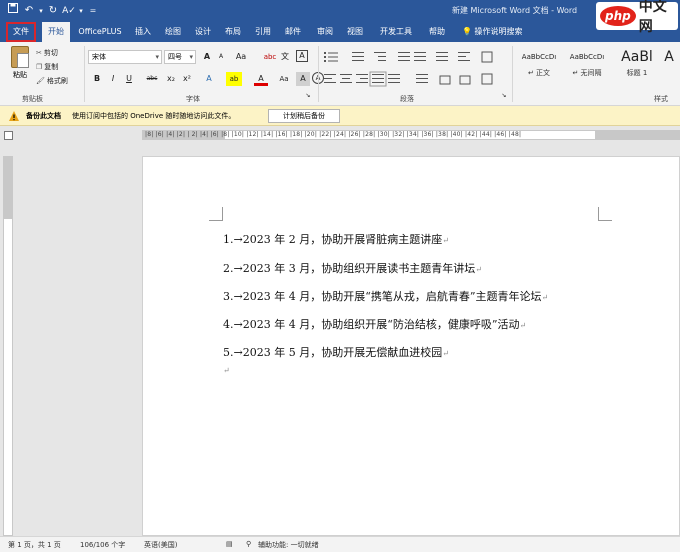  Describe the element at coordinates (43, 116) in the screenshot. I see `info-bar-title: 备份此文档` at that location.